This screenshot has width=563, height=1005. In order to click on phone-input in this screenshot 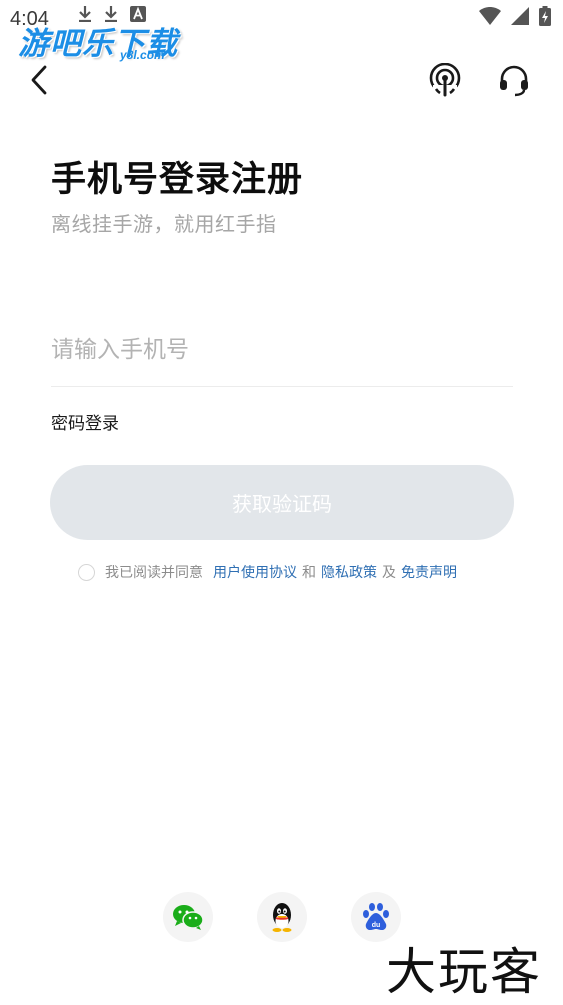, I will do `click(282, 350)`.